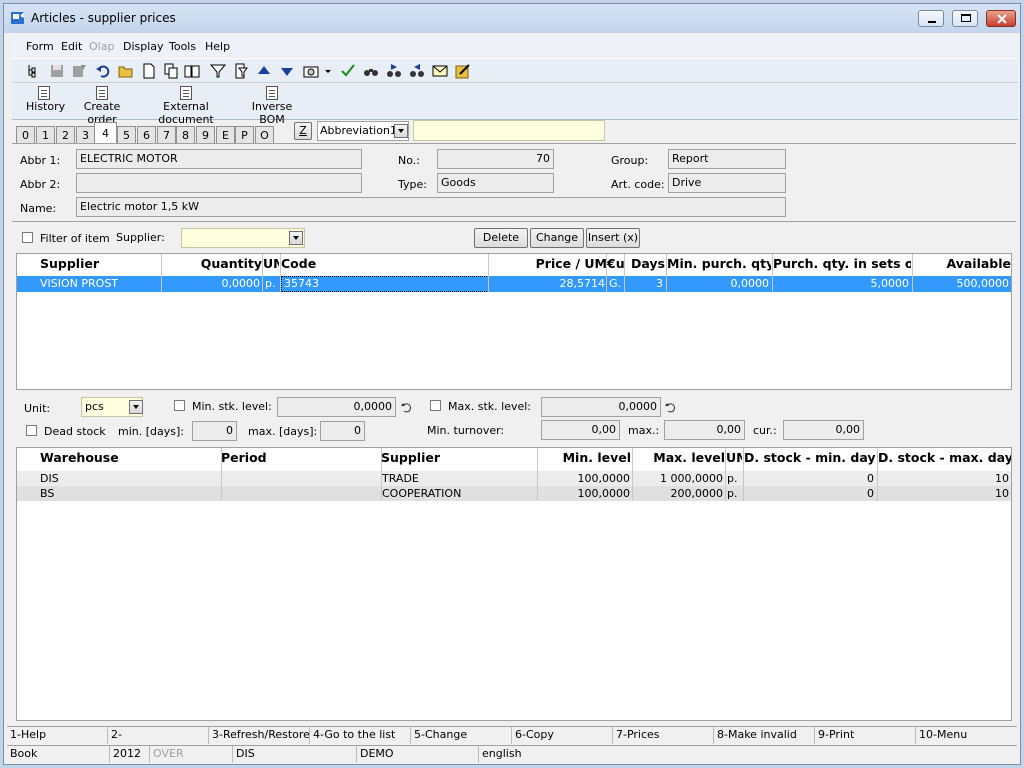  Describe the element at coordinates (371, 71) in the screenshot. I see `binoculars-icon` at that location.